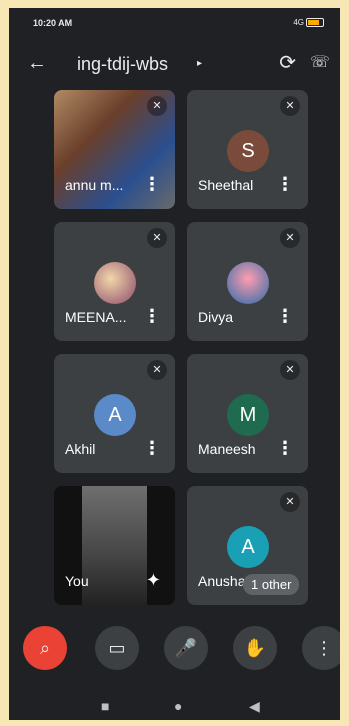 The width and height of the screenshot is (349, 726). I want to click on participant-tile: ✕ M Maneesh ⋮, so click(247, 413).